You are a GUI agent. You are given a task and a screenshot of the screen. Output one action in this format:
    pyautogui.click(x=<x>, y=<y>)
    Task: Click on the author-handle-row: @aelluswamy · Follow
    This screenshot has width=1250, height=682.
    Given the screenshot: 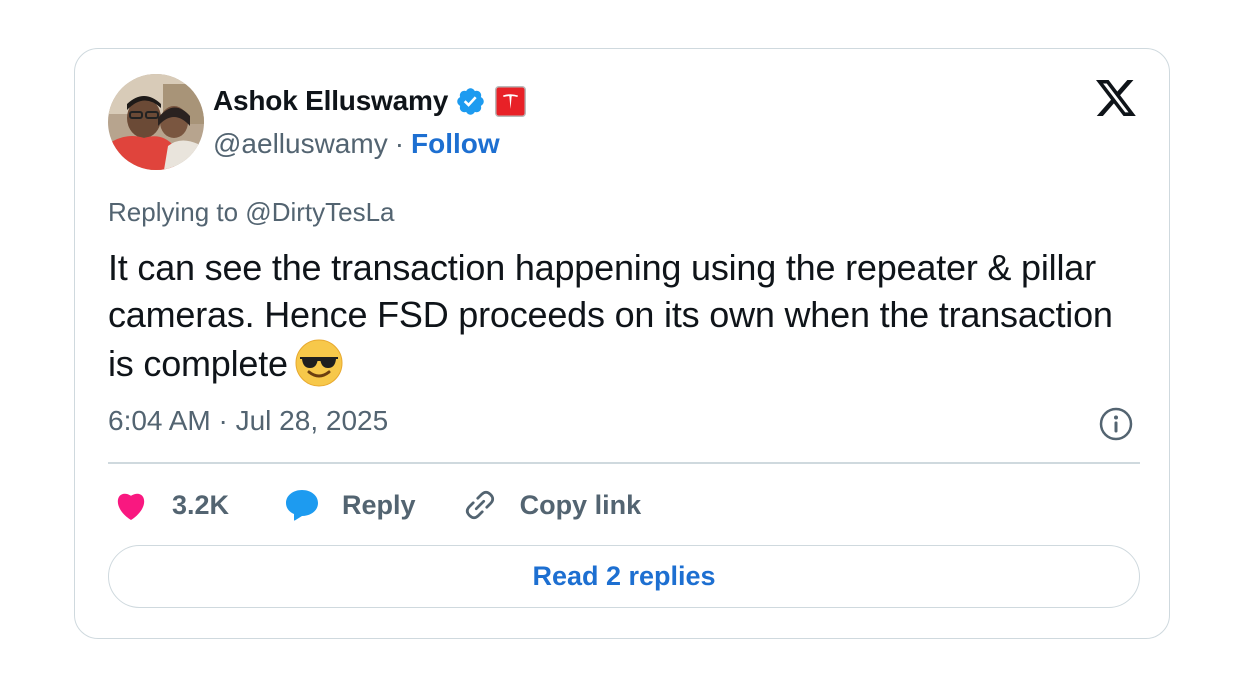 What is the action you would take?
    pyautogui.click(x=356, y=144)
    